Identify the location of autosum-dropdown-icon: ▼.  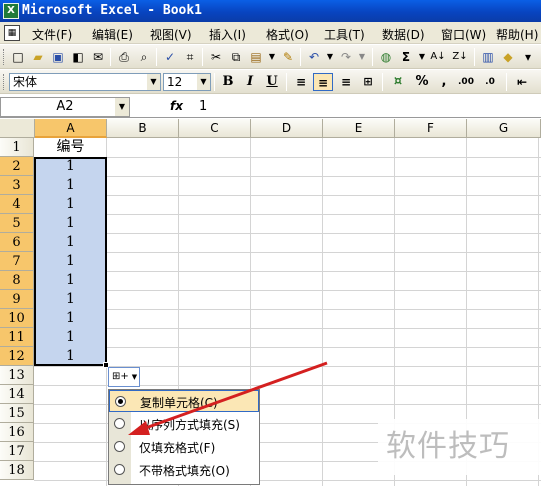
(422, 57).